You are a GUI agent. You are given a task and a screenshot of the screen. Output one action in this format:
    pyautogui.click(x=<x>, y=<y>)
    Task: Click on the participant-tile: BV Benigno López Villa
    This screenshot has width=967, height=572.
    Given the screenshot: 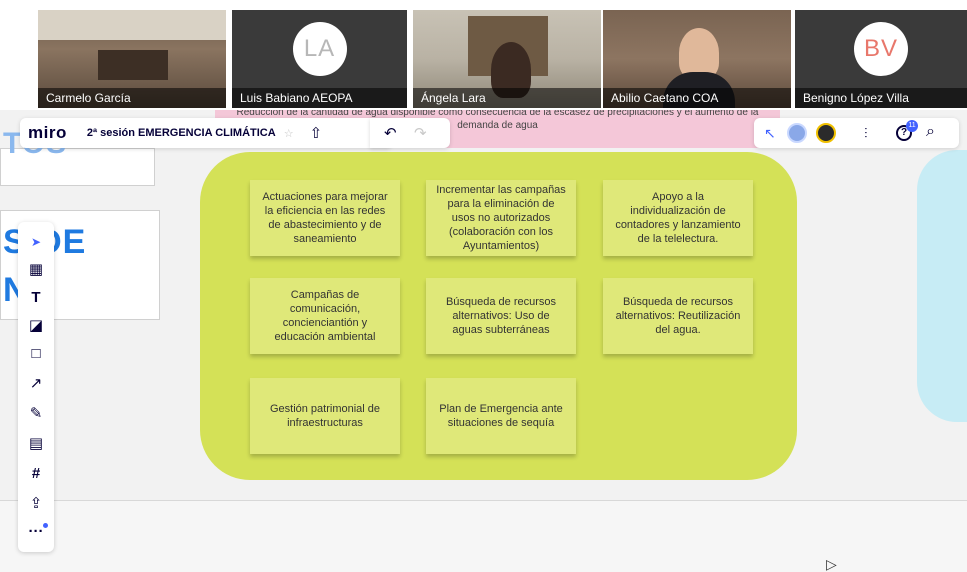 What is the action you would take?
    pyautogui.click(x=881, y=59)
    